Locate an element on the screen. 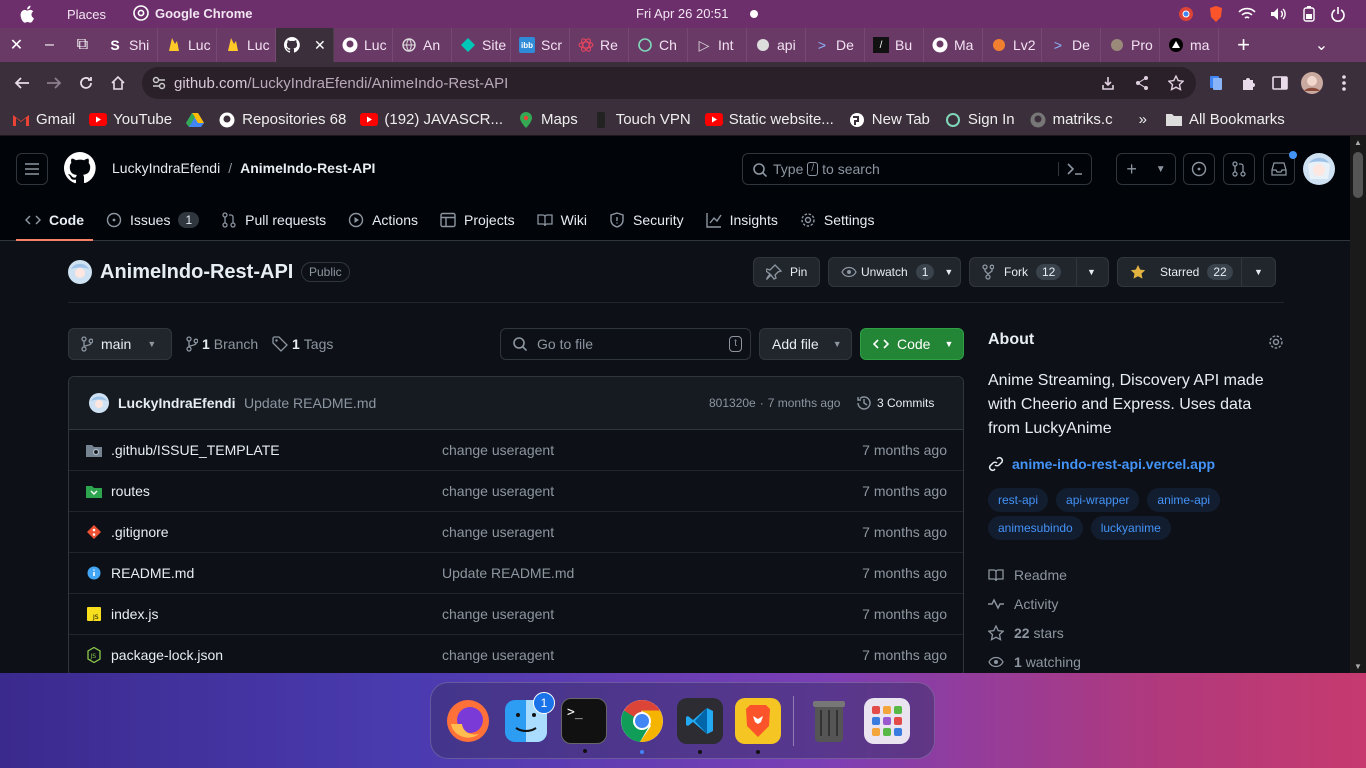 Image resolution: width=1366 pixels, height=768 pixels. browser-tab: Lv2 is located at coordinates (1012, 45).